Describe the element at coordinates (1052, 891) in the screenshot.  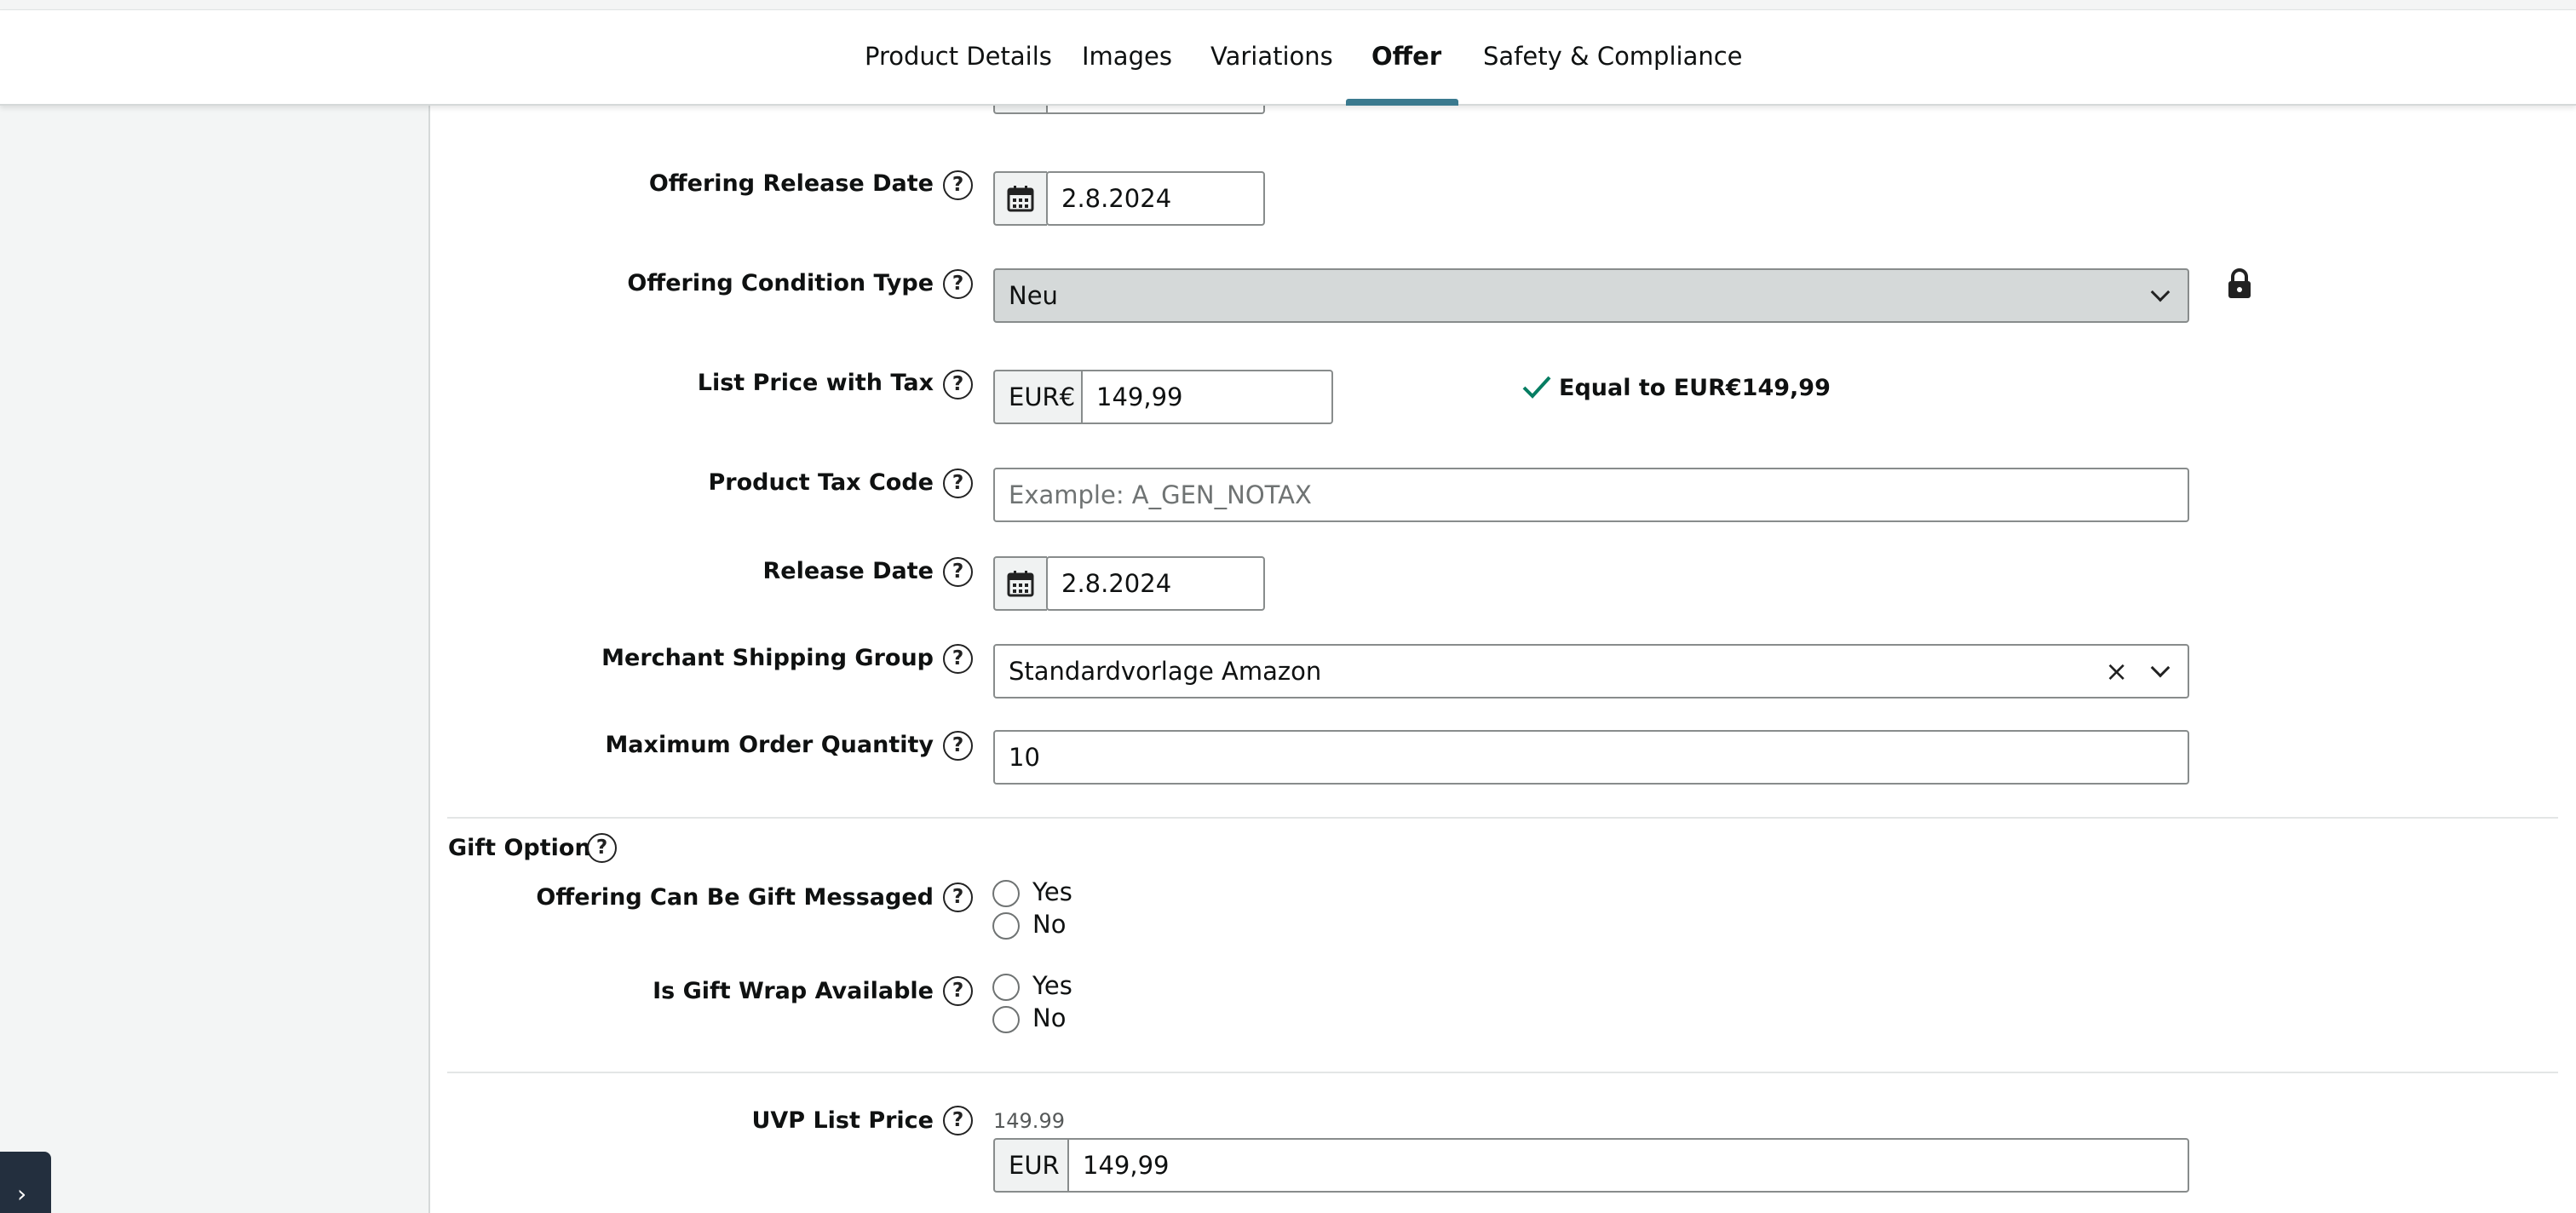
I see `gift-message-yes-label: Yes` at that location.